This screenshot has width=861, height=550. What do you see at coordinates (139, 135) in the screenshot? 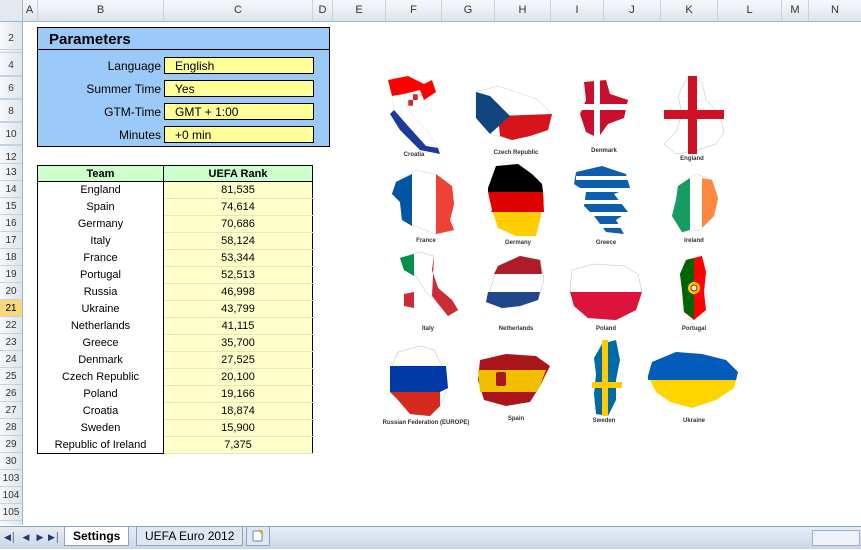
I see `minutes-label: Minutes` at bounding box center [139, 135].